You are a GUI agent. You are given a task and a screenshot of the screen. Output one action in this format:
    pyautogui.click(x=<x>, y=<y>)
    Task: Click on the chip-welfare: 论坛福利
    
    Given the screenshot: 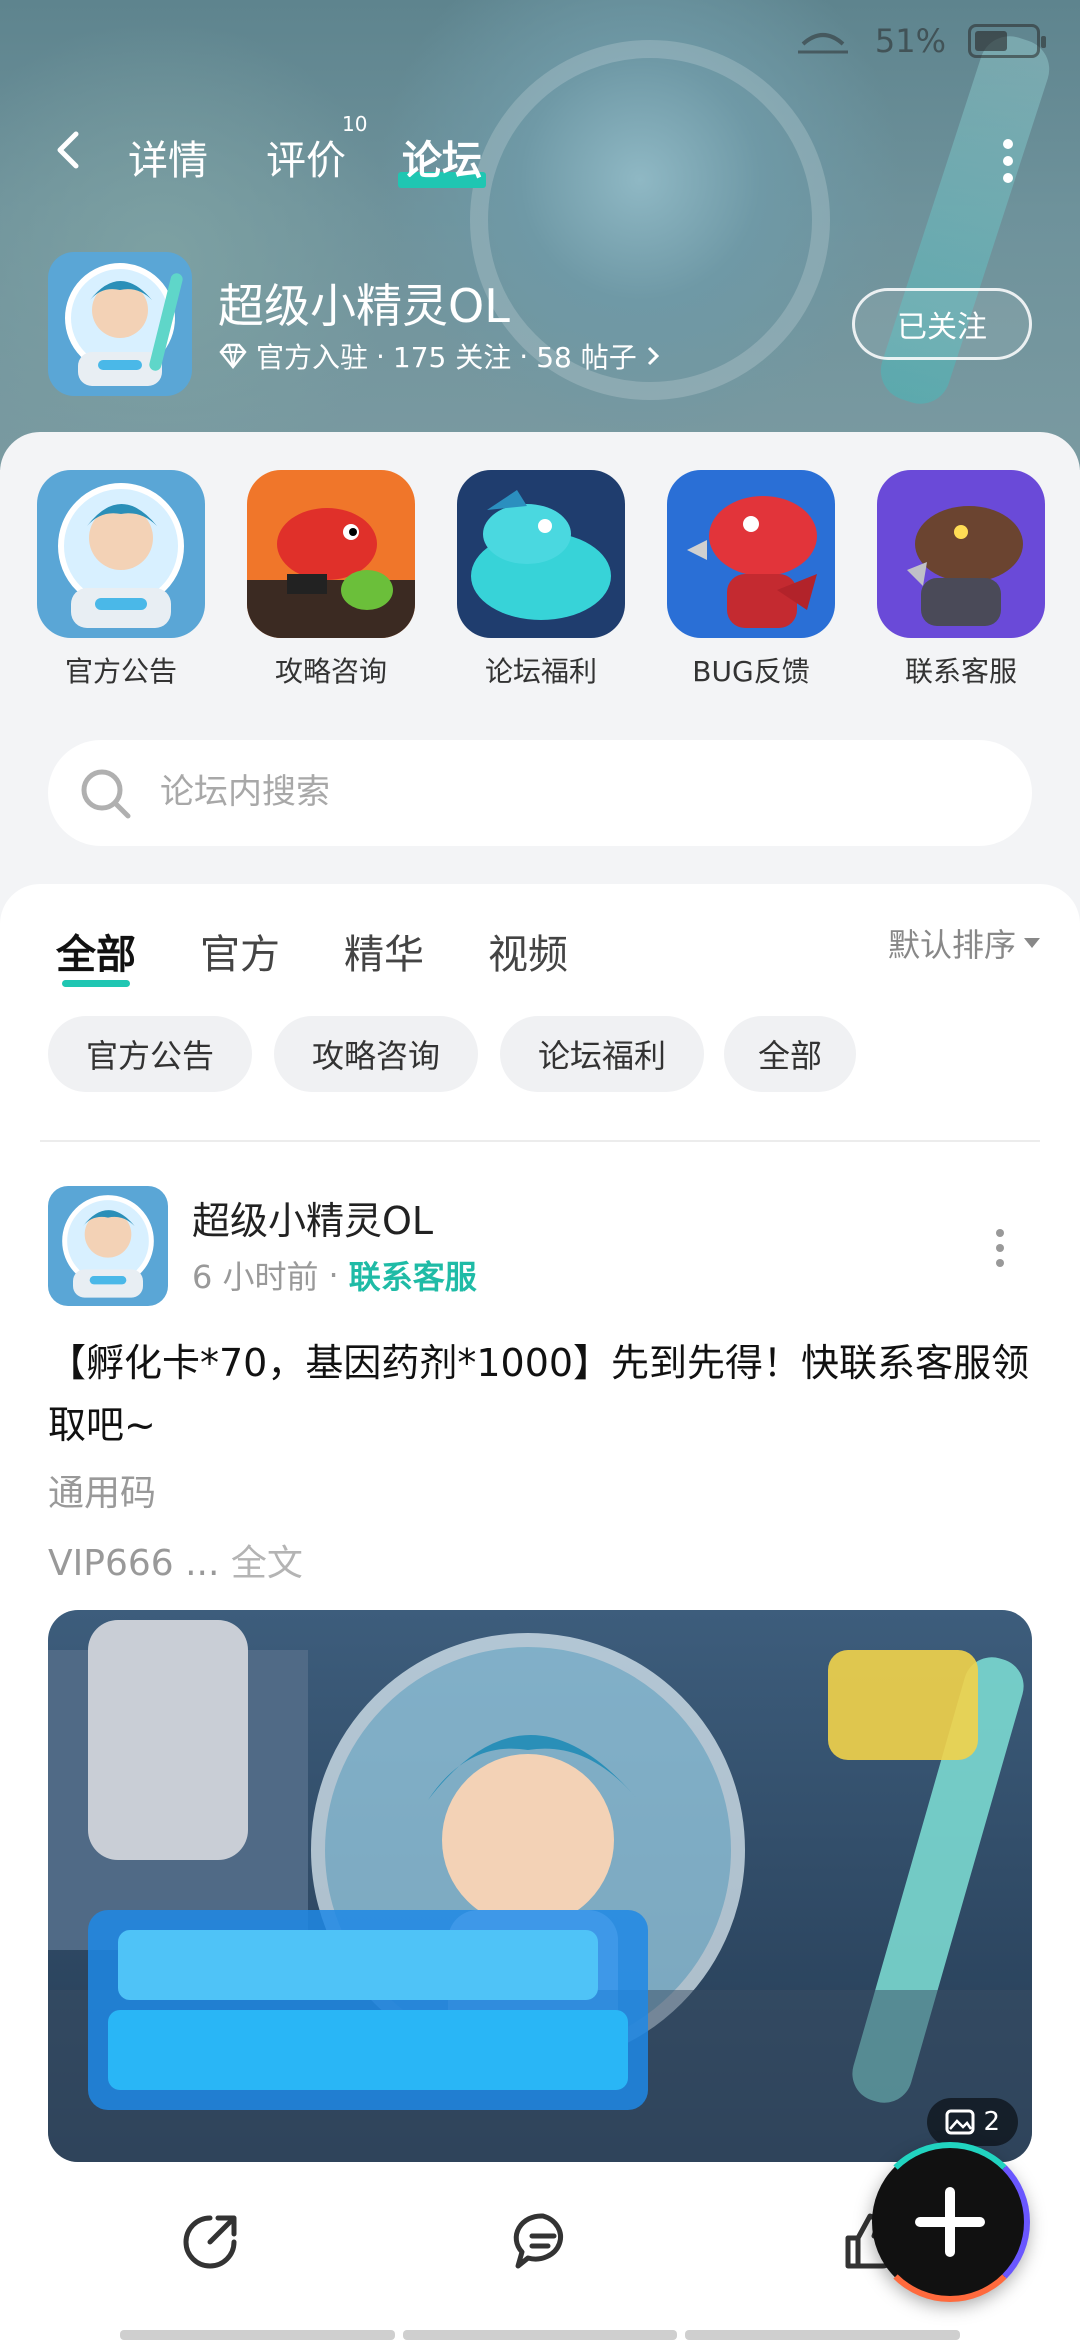 What is the action you would take?
    pyautogui.click(x=602, y=1054)
    